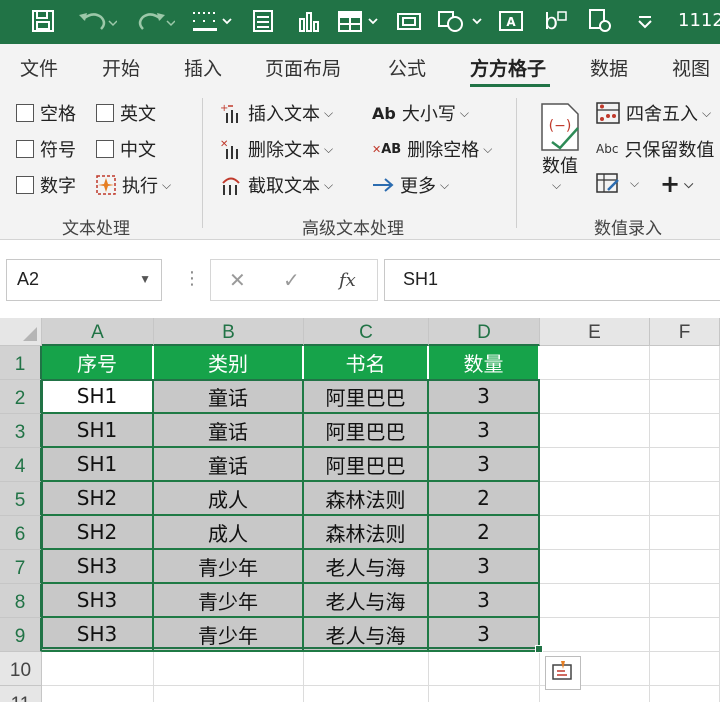  What do you see at coordinates (237, 280) in the screenshot?
I see `cancel-icon: ✕` at bounding box center [237, 280].